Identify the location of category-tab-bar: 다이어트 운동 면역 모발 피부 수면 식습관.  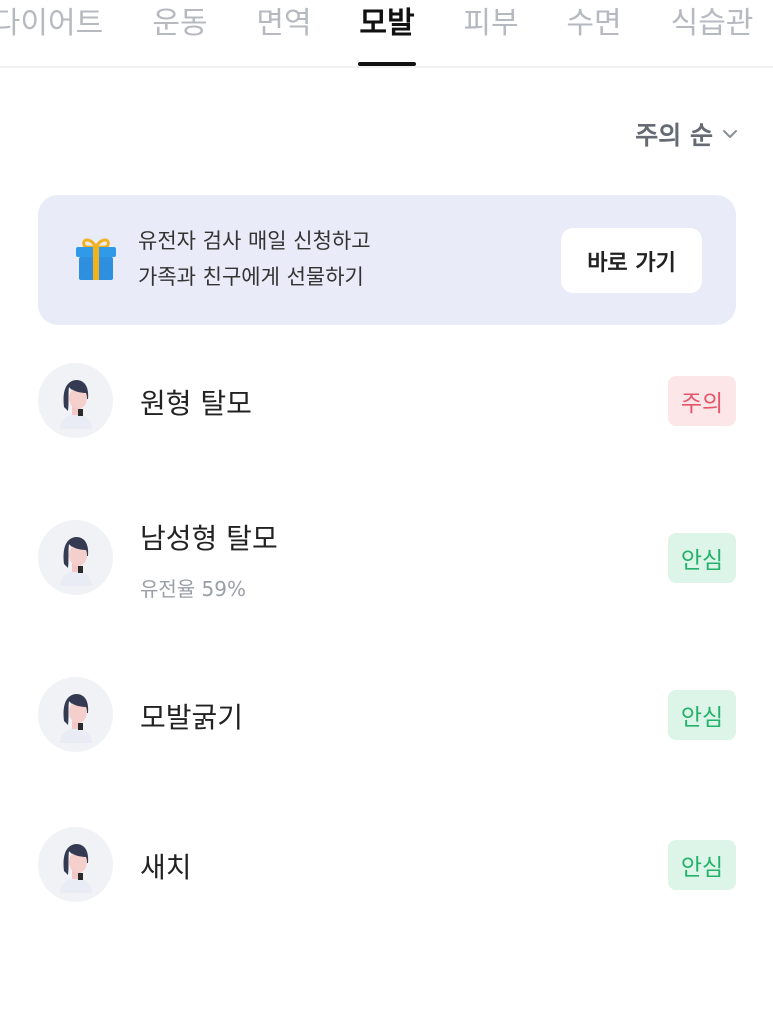
(386, 34).